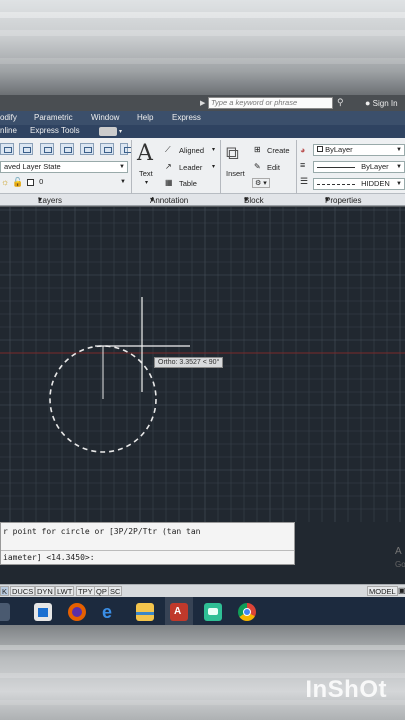 The image size is (405, 720). What do you see at coordinates (202, 590) in the screenshot?
I see `status-bar: K DUCS DYN LWT TPY QP SC MODEL ▣` at bounding box center [202, 590].